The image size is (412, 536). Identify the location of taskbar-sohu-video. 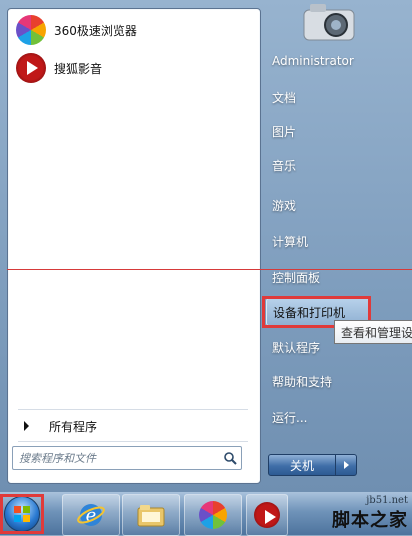
(267, 515).